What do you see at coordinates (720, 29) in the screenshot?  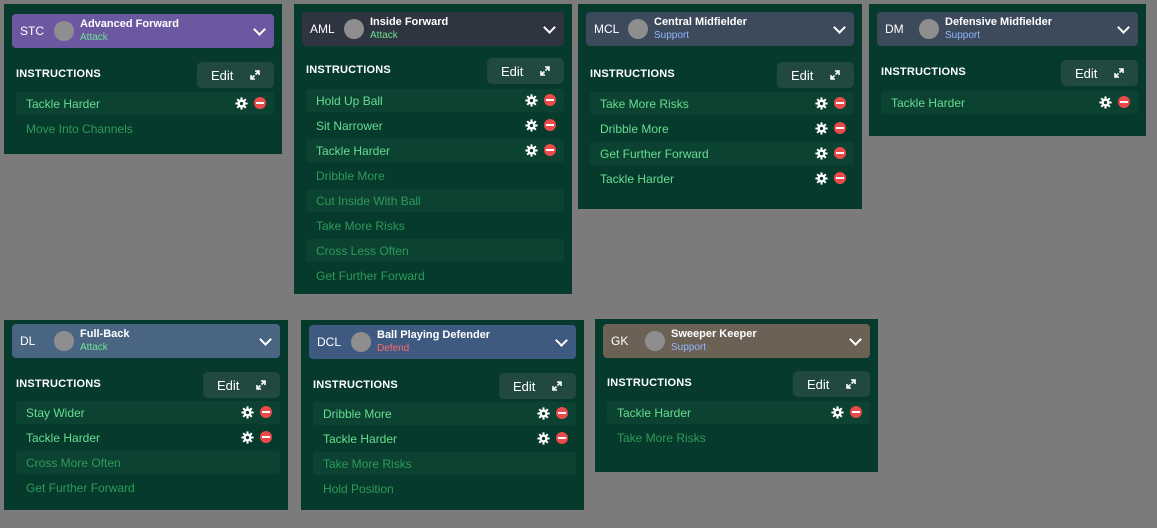 I see `role-selector: MCL Central Midfielder Support` at bounding box center [720, 29].